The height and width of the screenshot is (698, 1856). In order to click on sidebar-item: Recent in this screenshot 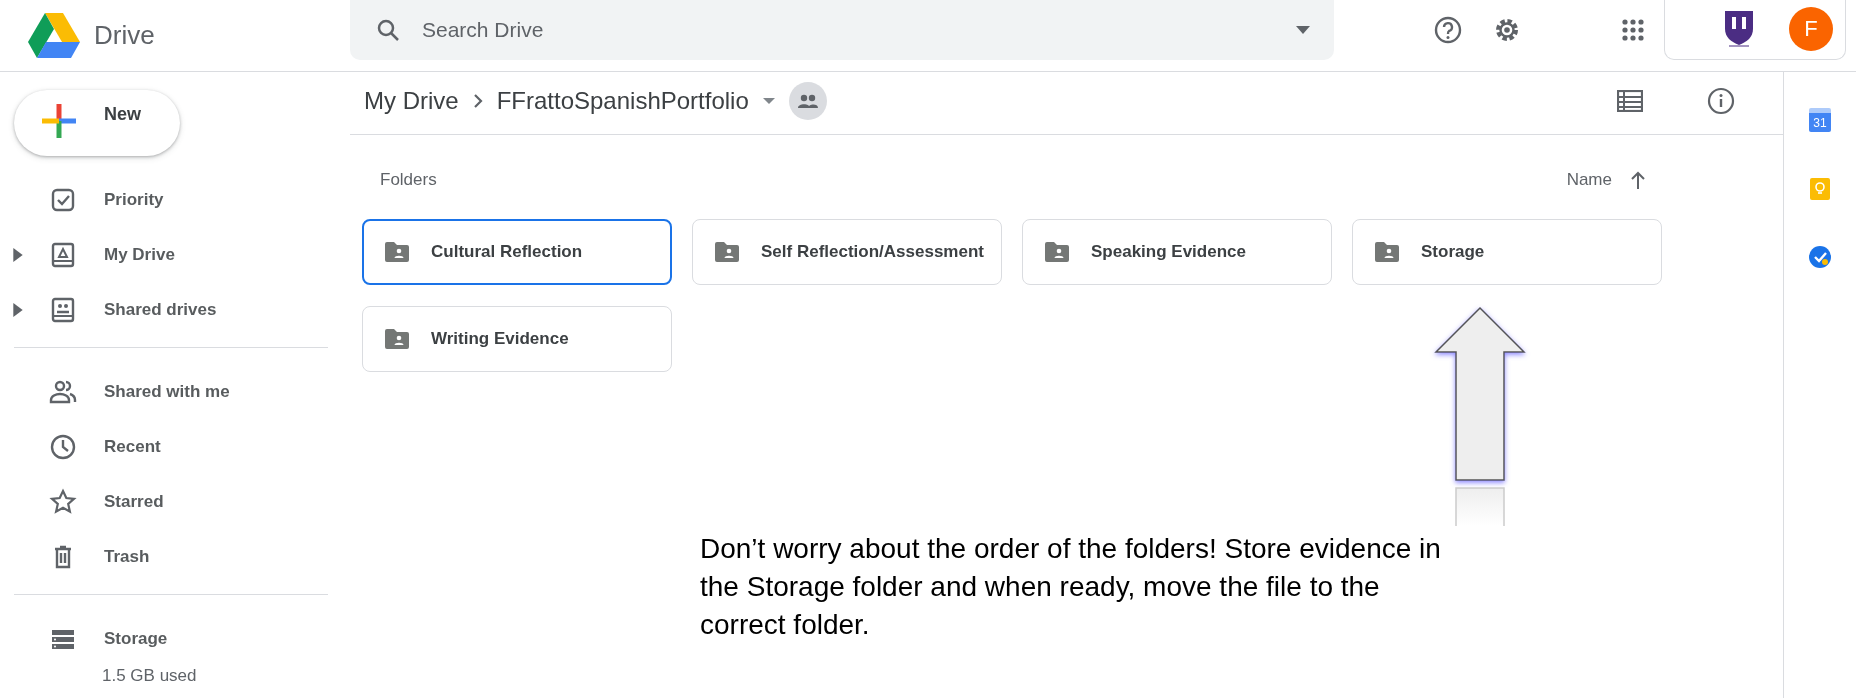, I will do `click(164, 446)`.